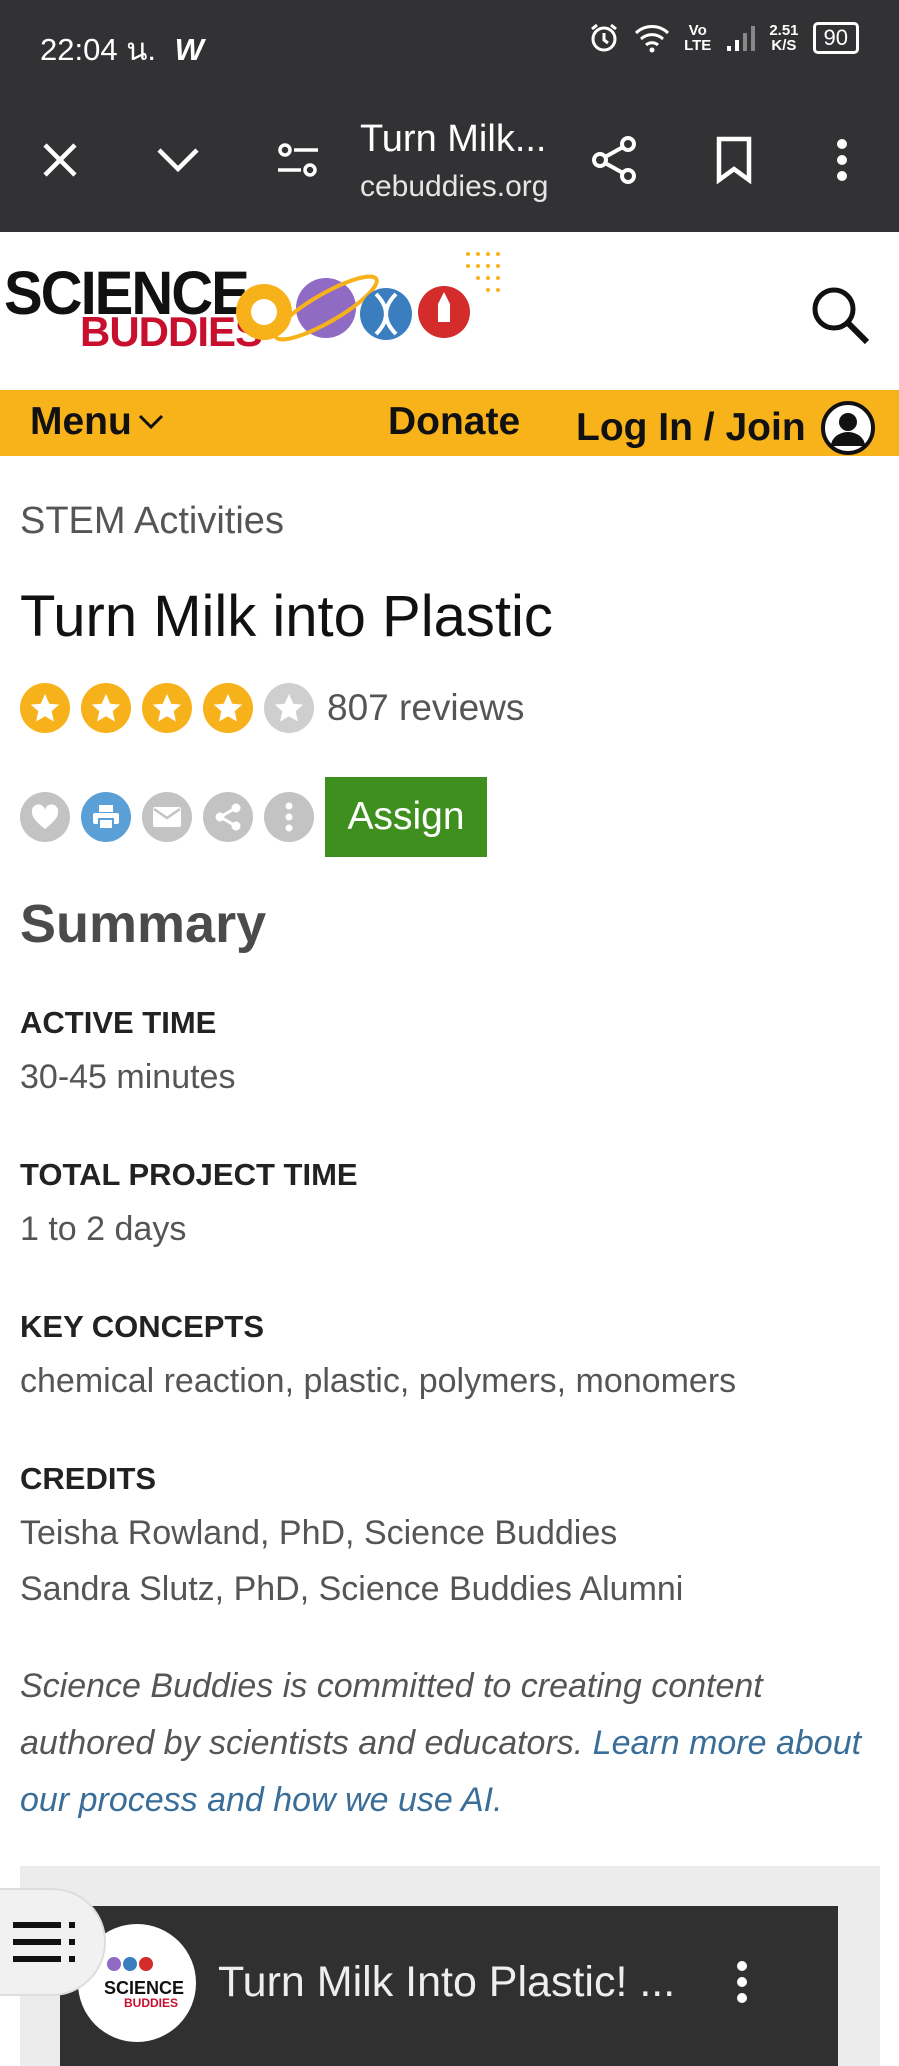 This screenshot has height=2066, width=899. Describe the element at coordinates (151, 2003) in the screenshot. I see `channel-logo-line2: BUDDIES` at that location.